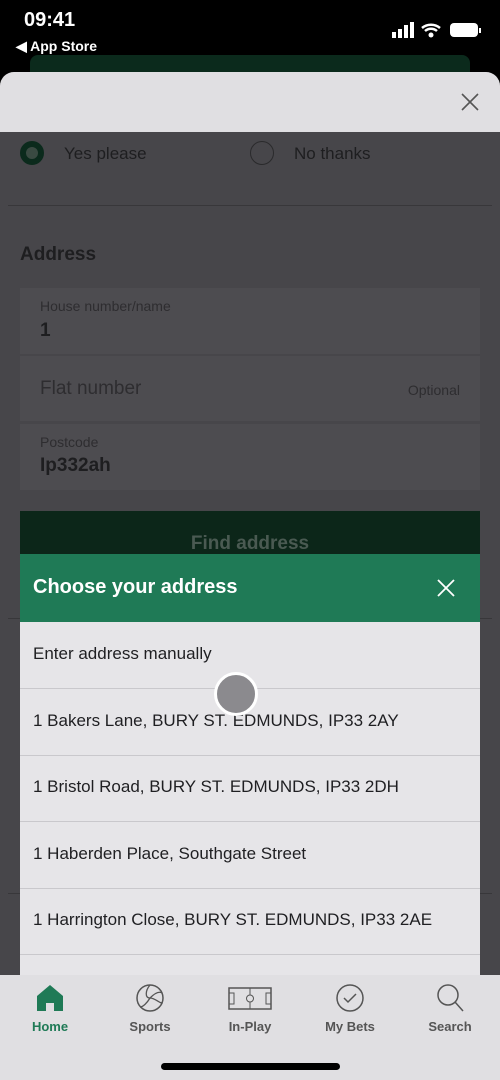 The width and height of the screenshot is (500, 1080). I want to click on tab-label: In-Play, so click(250, 1026).